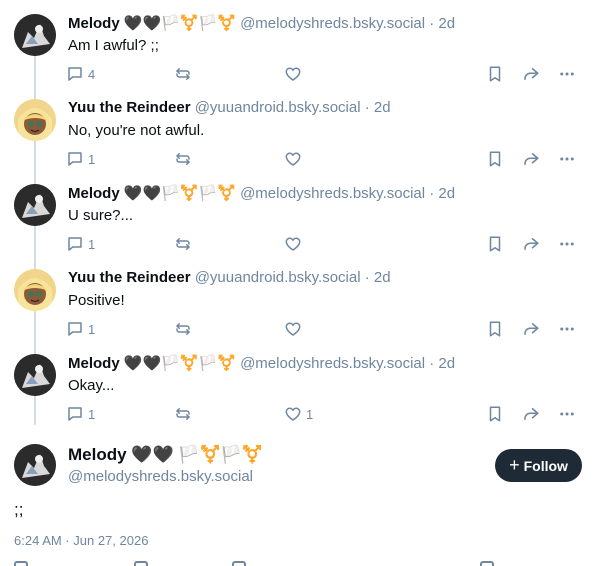 The height and width of the screenshot is (566, 596). I want to click on post-text: Am I awful? ;;, so click(113, 45).